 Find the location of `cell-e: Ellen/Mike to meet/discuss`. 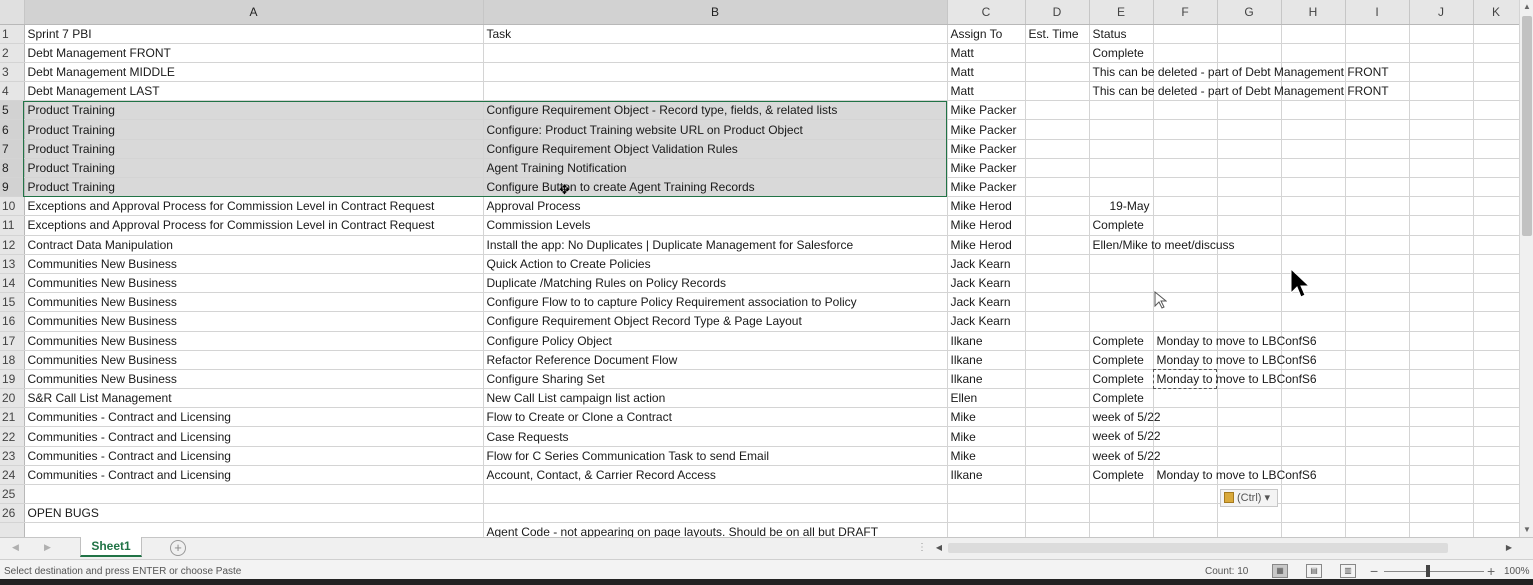

cell-e: Ellen/Mike to meet/discuss is located at coordinates (1162, 245).